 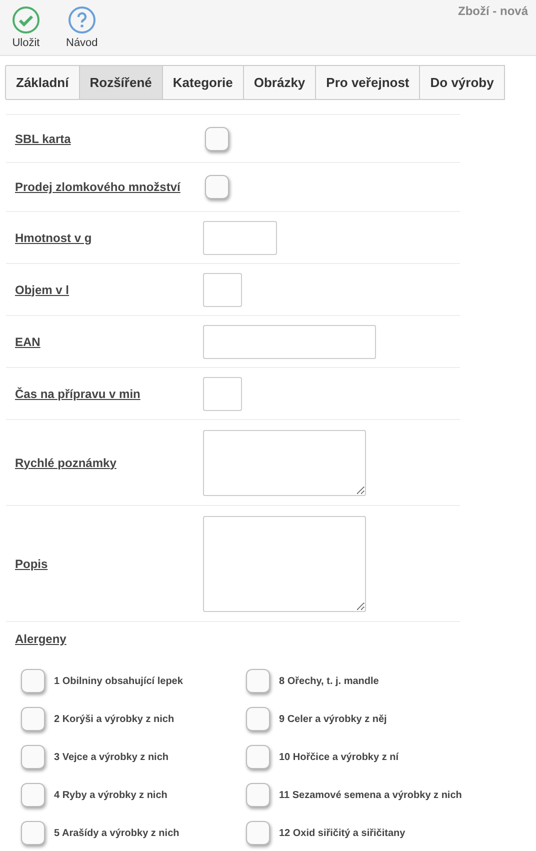 I want to click on toolbar-button: Návod, so click(x=82, y=24).